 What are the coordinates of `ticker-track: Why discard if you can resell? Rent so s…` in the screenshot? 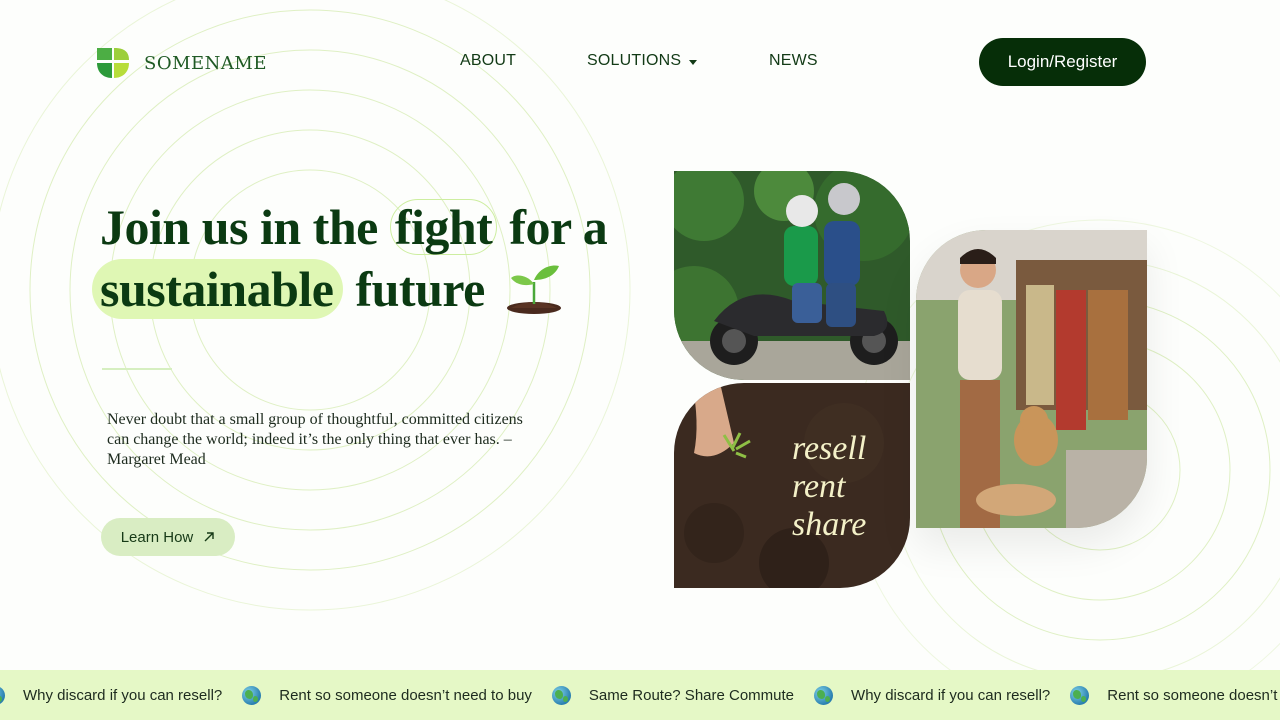 It's located at (640, 695).